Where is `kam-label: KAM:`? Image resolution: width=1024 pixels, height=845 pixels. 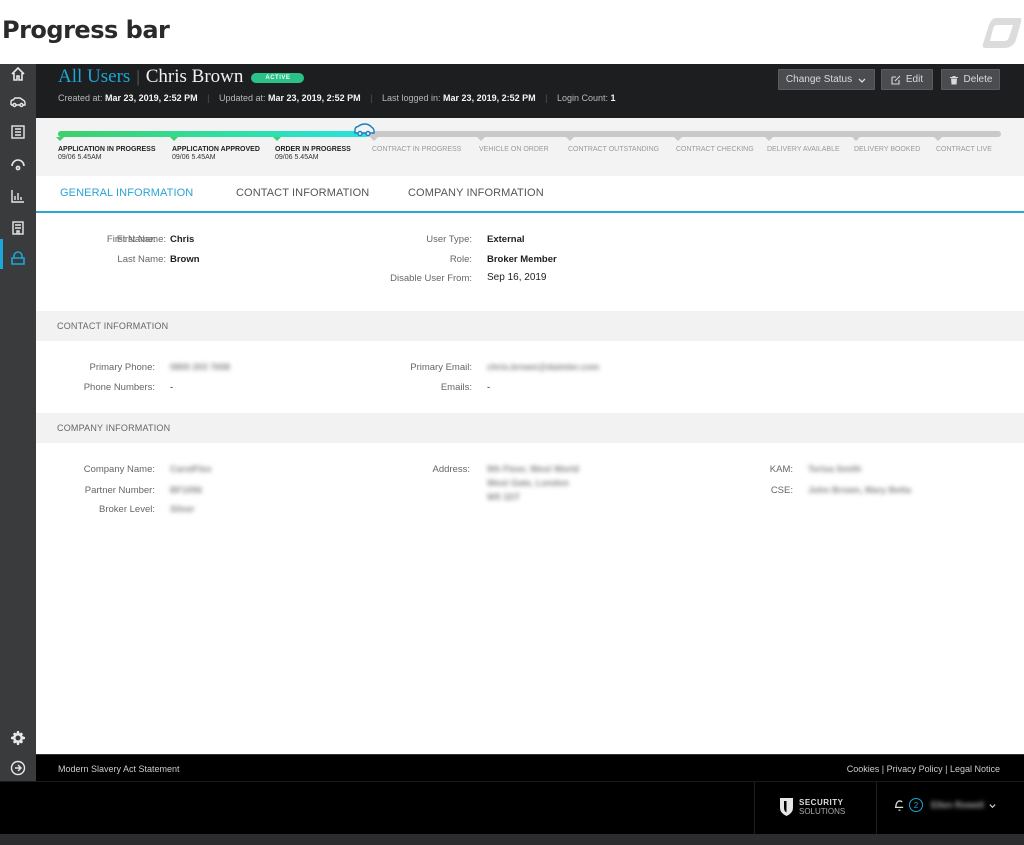 kam-label: KAM: is located at coordinates (781, 469).